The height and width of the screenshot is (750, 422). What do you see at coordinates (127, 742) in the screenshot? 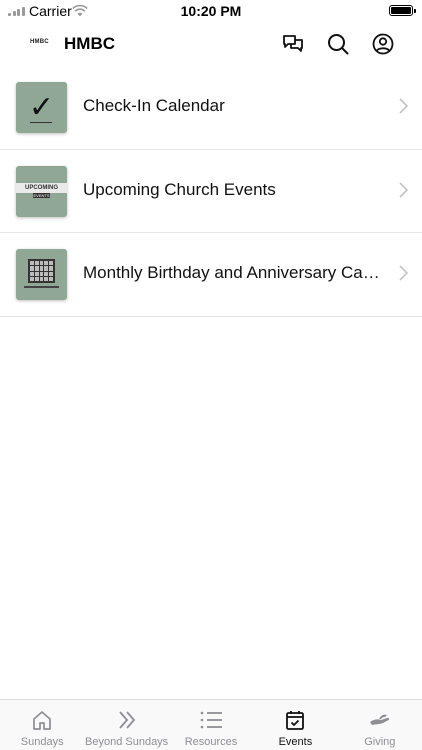
I see `tab-label: Beyond Sundays` at bounding box center [127, 742].